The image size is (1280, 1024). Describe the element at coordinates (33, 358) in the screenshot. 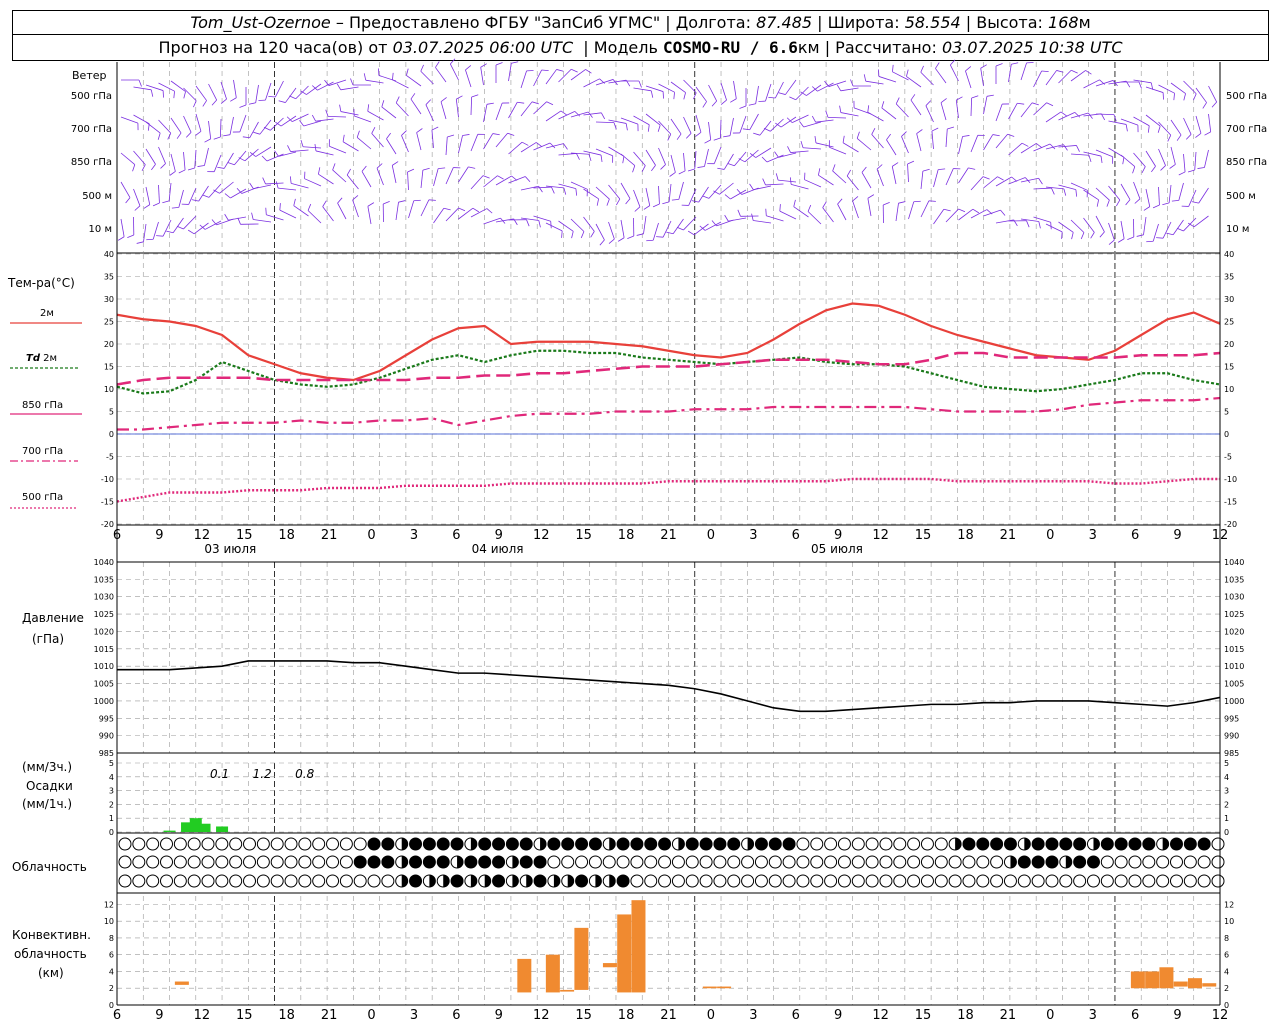

I see `legend-td-symbol: Td` at that location.